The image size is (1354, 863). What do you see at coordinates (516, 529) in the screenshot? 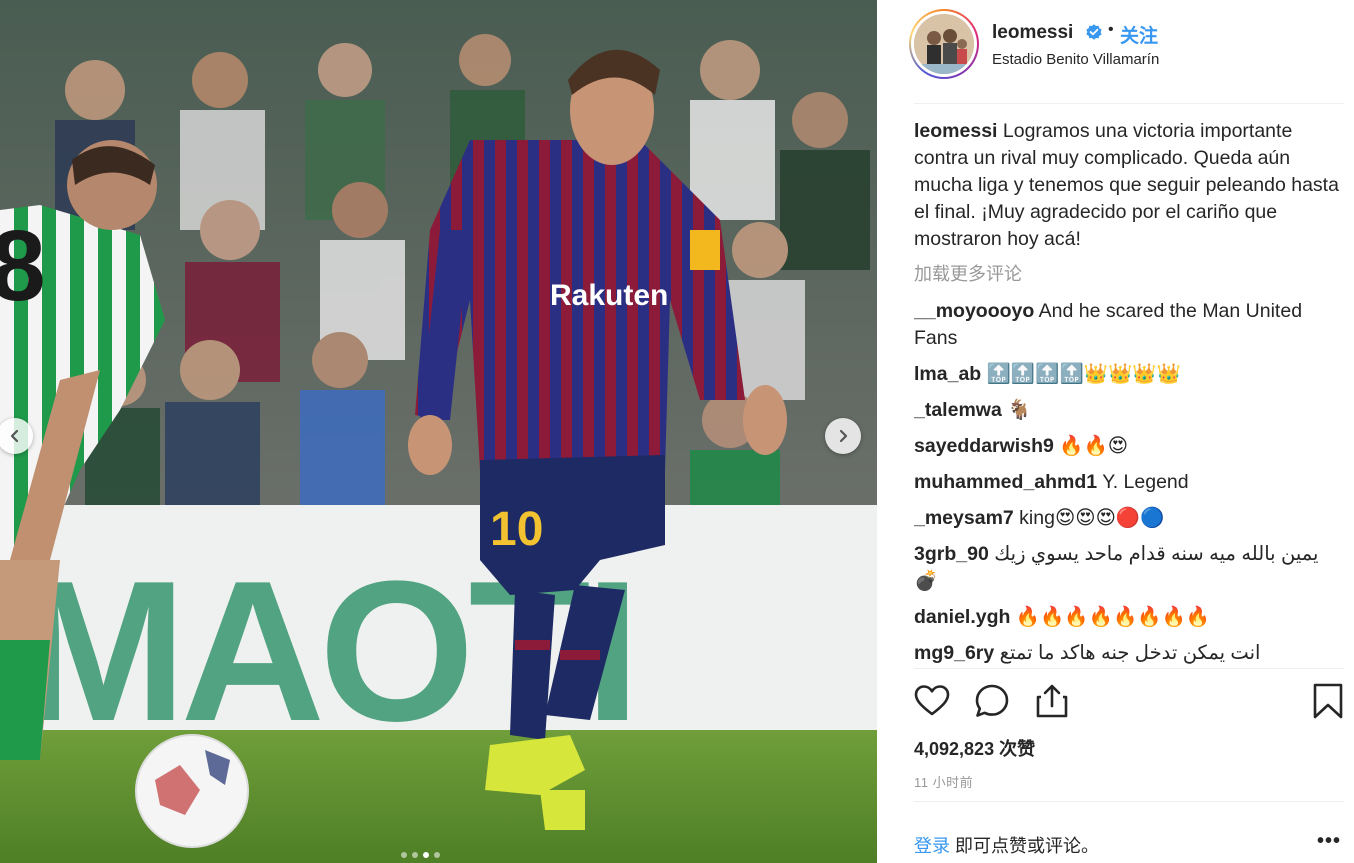
I see `shorts-number: 10` at bounding box center [516, 529].